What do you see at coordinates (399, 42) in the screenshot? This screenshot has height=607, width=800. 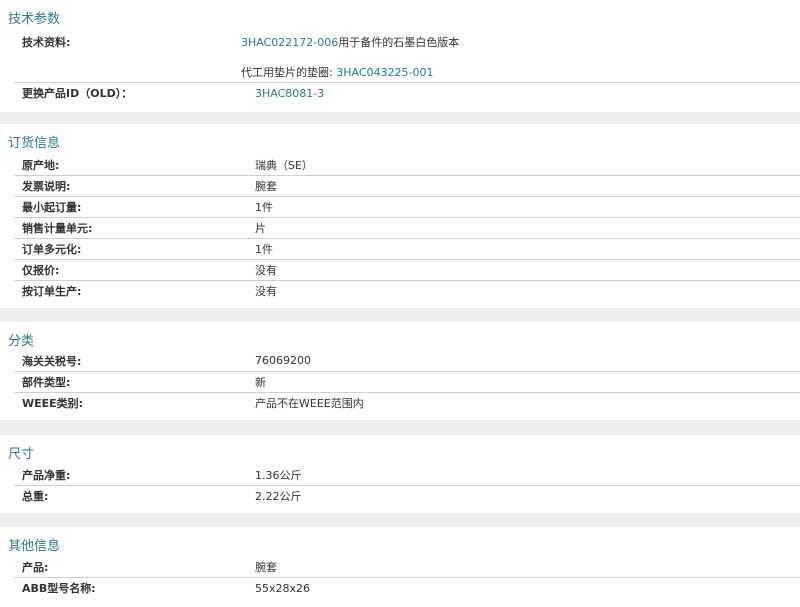 I see `text-doc-desc: 用于备件的石墨白色版本` at bounding box center [399, 42].